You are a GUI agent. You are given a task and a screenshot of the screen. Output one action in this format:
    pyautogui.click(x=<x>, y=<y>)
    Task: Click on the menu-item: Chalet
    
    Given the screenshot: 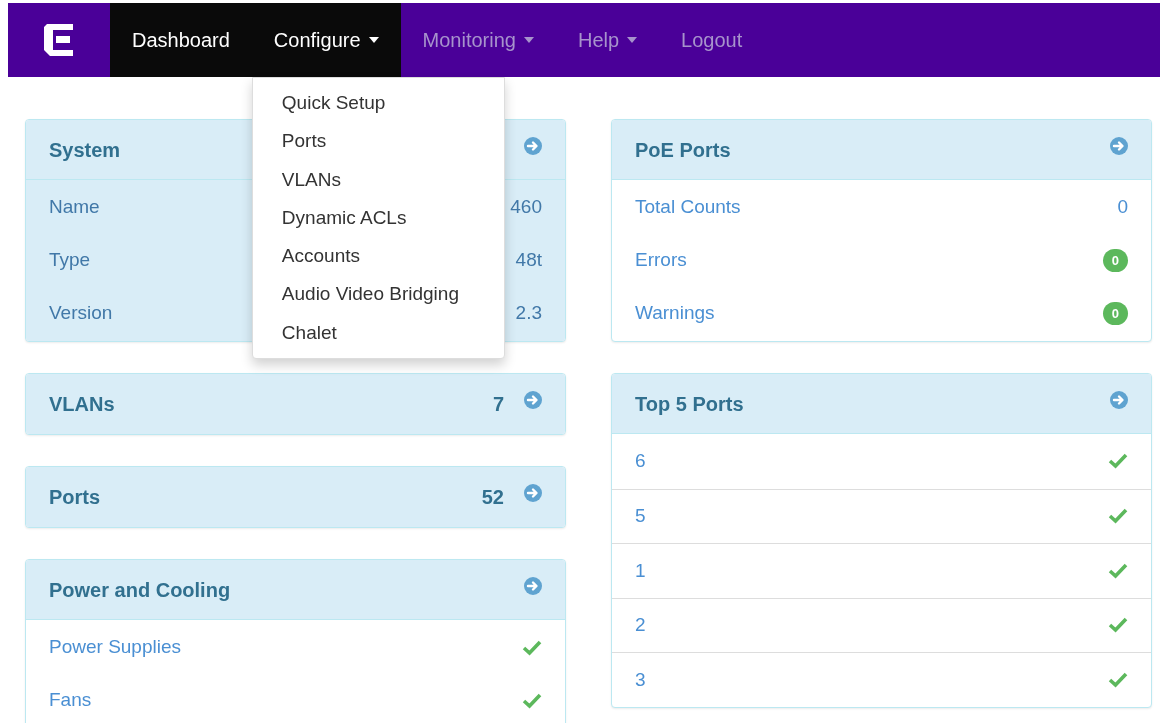 What is the action you would take?
    pyautogui.click(x=378, y=333)
    